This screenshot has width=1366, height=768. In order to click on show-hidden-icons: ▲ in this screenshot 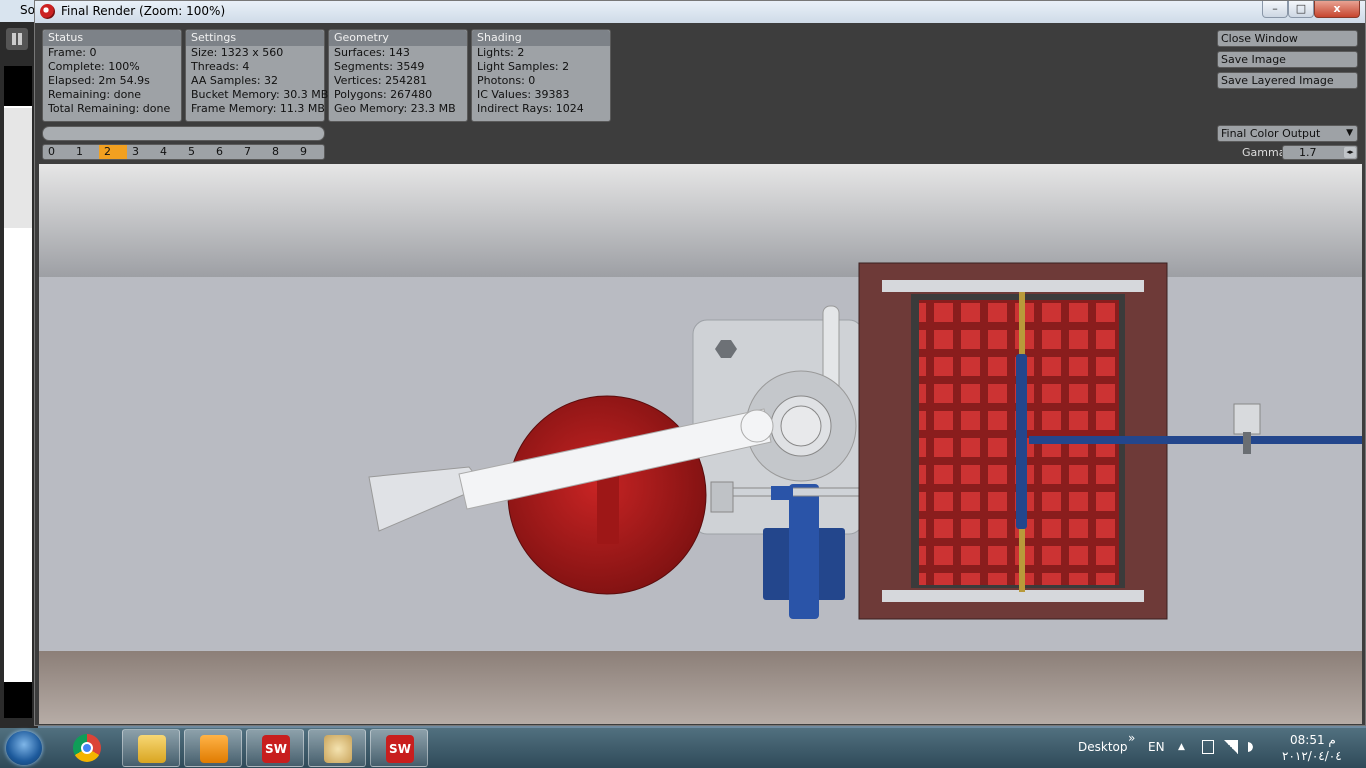, I will do `click(1181, 747)`.